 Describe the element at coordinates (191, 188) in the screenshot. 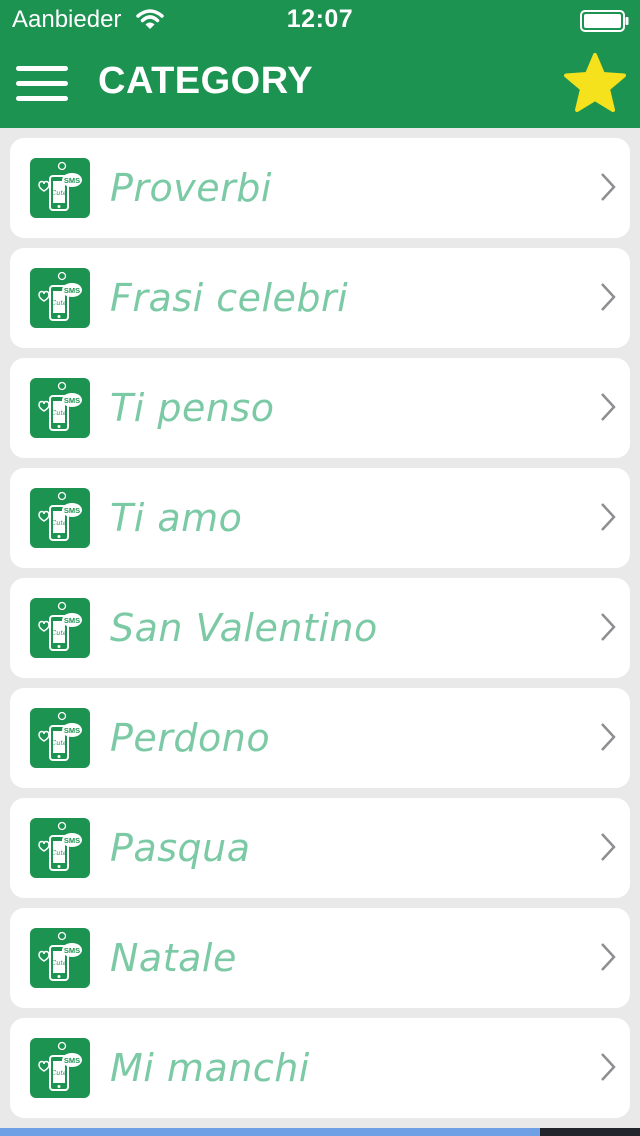

I see `category-label: Proverbi` at that location.